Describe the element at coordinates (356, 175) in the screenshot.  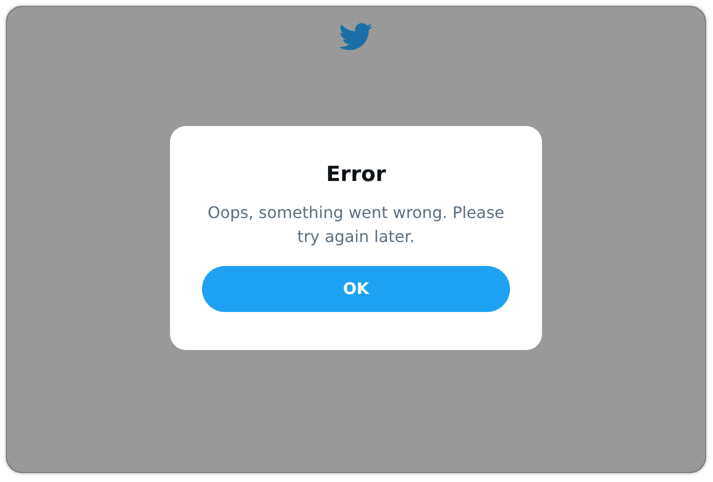
I see `dialog-title: Error` at that location.